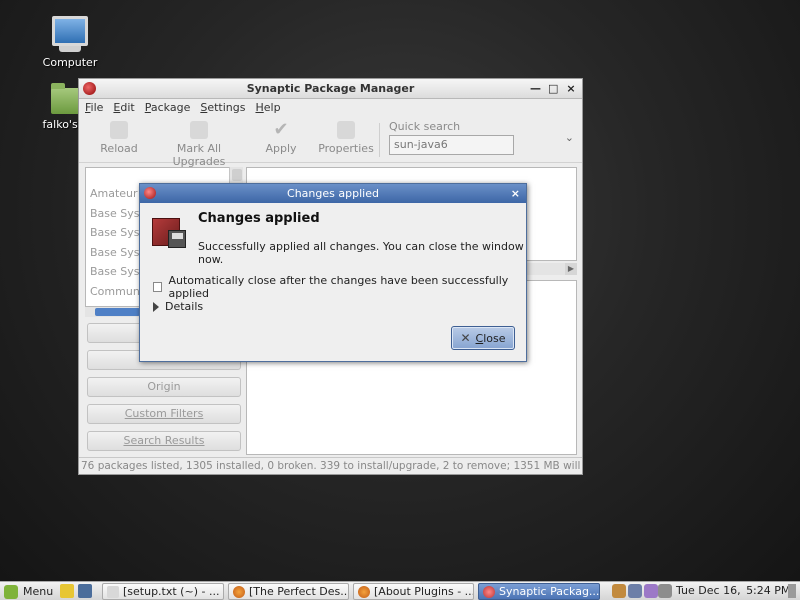  What do you see at coordinates (451, 145) in the screenshot?
I see `quick-search-input: sun-java6` at bounding box center [451, 145].